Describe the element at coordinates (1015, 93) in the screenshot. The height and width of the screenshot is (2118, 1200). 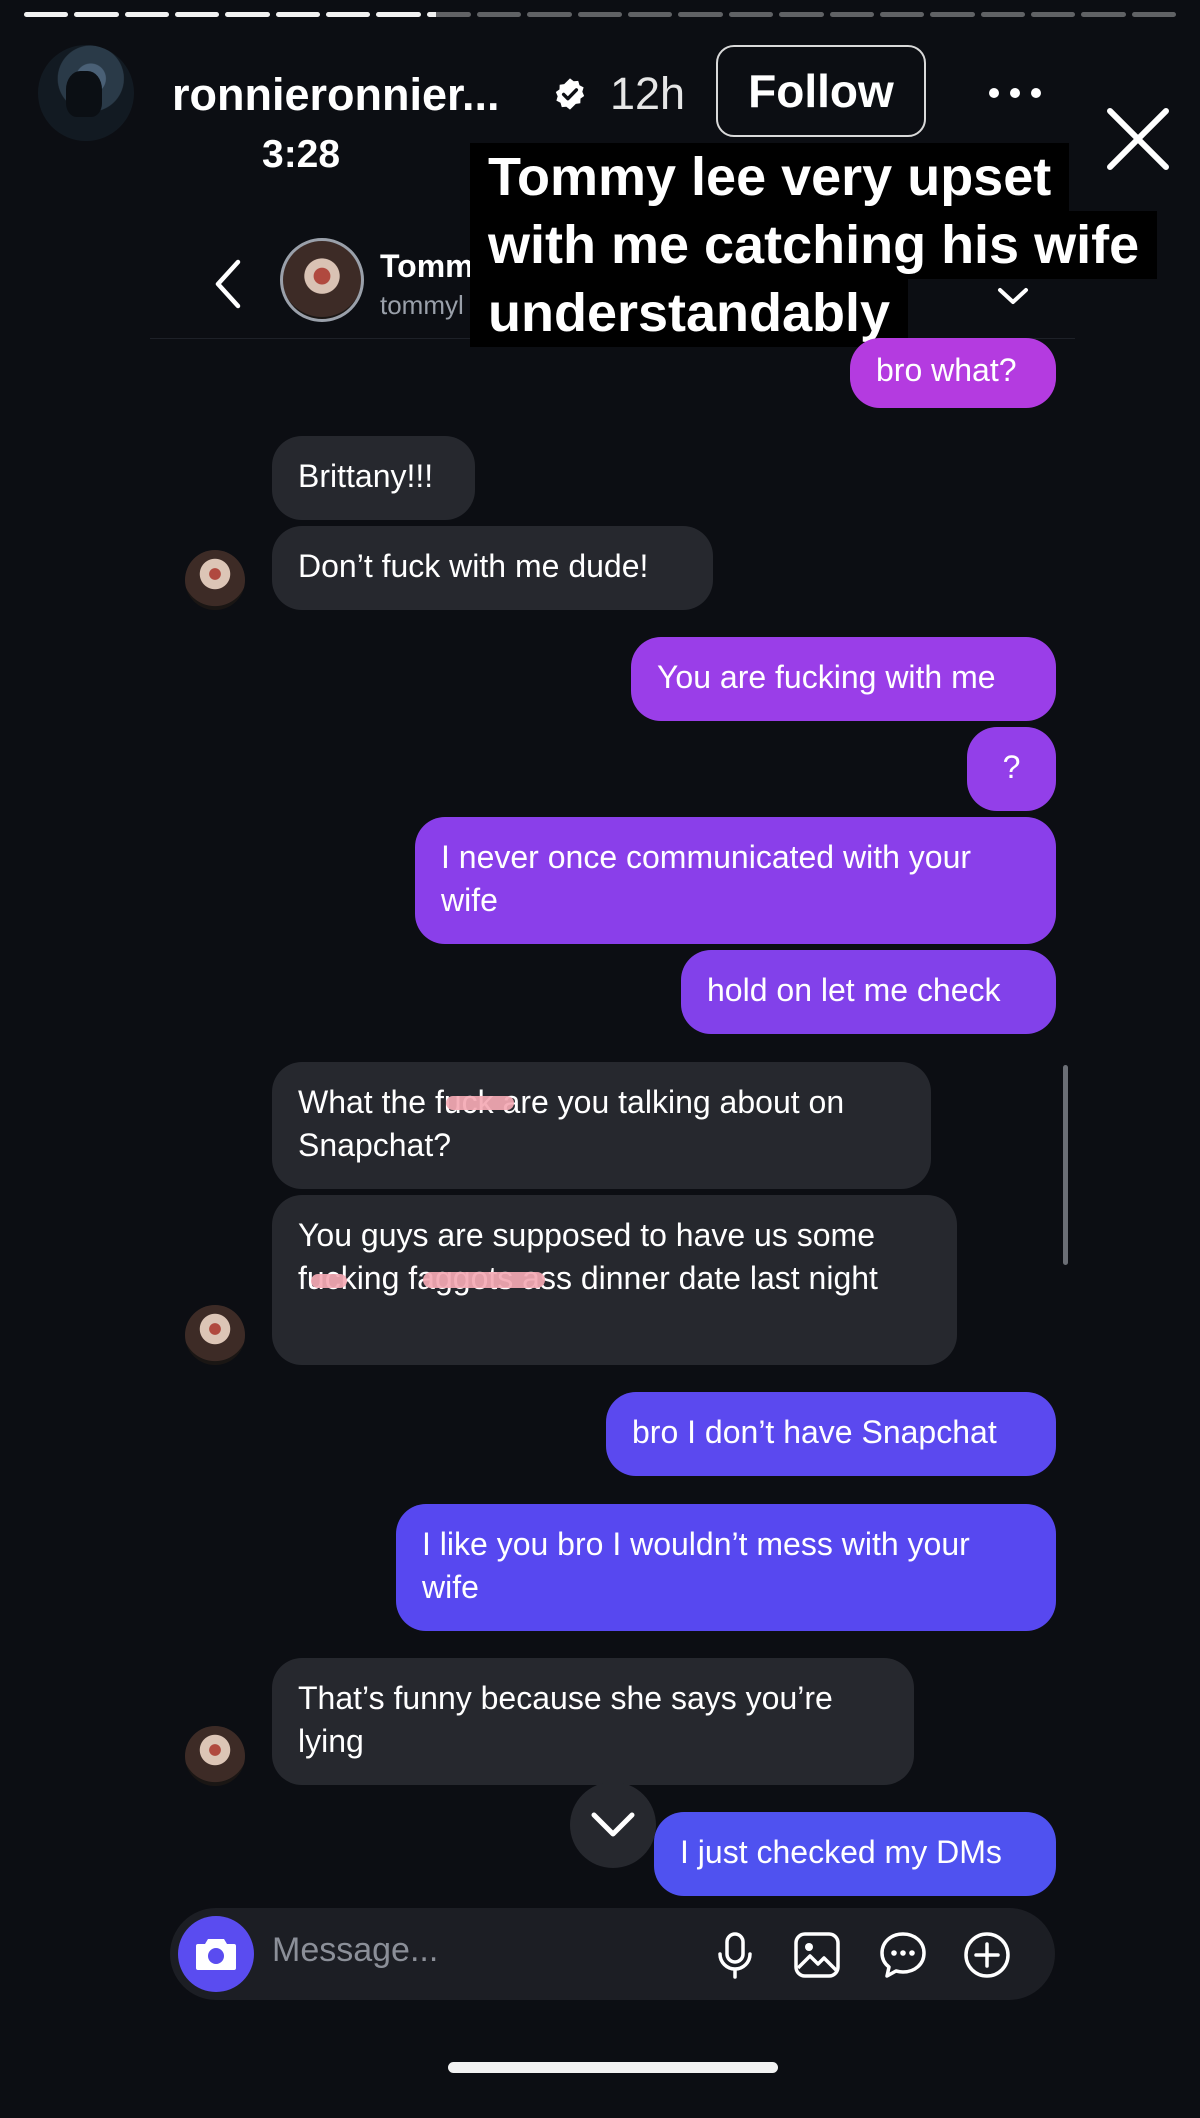
I see `more-icon` at that location.